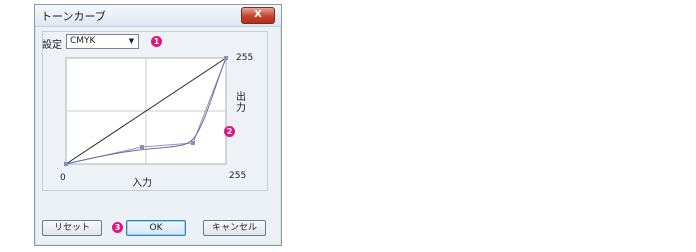 The height and width of the screenshot is (252, 696). What do you see at coordinates (156, 41) in the screenshot?
I see `callout-marker-1: 1` at bounding box center [156, 41].